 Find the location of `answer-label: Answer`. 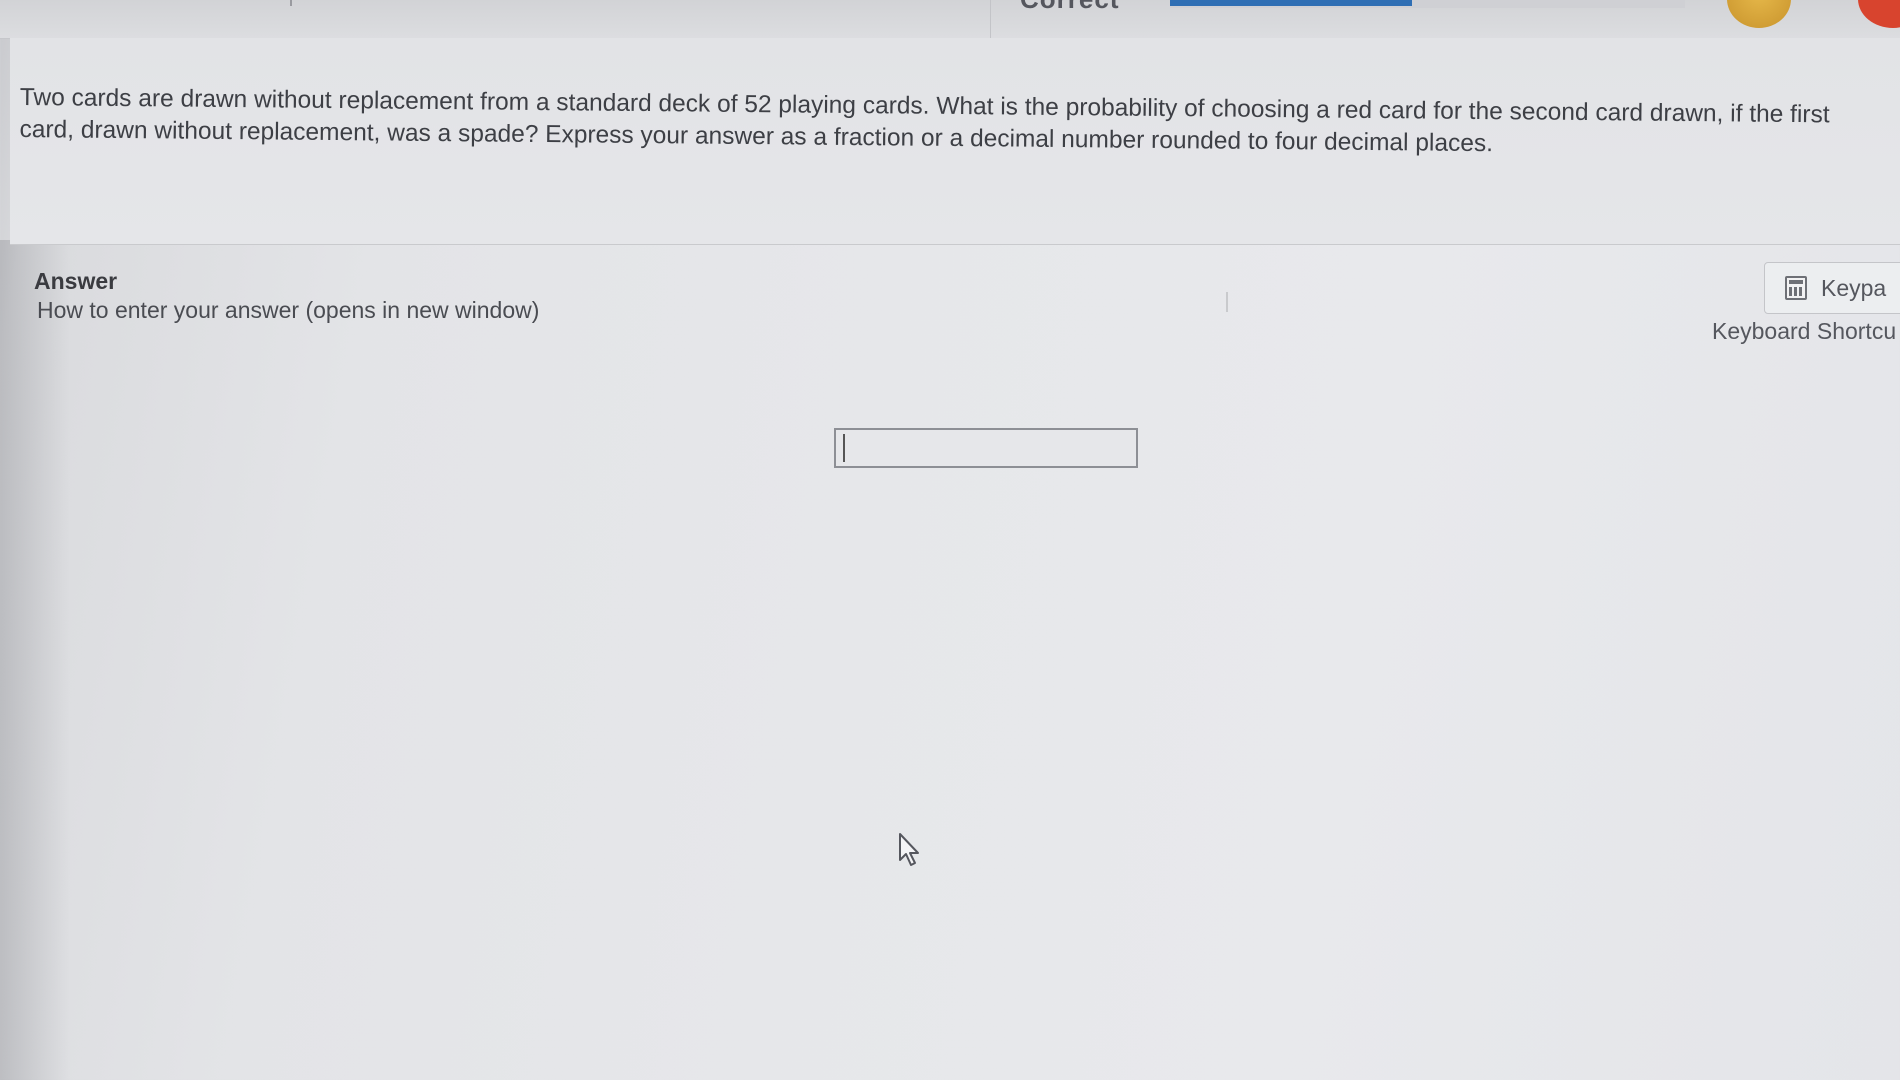

answer-label: Answer is located at coordinates (76, 281).